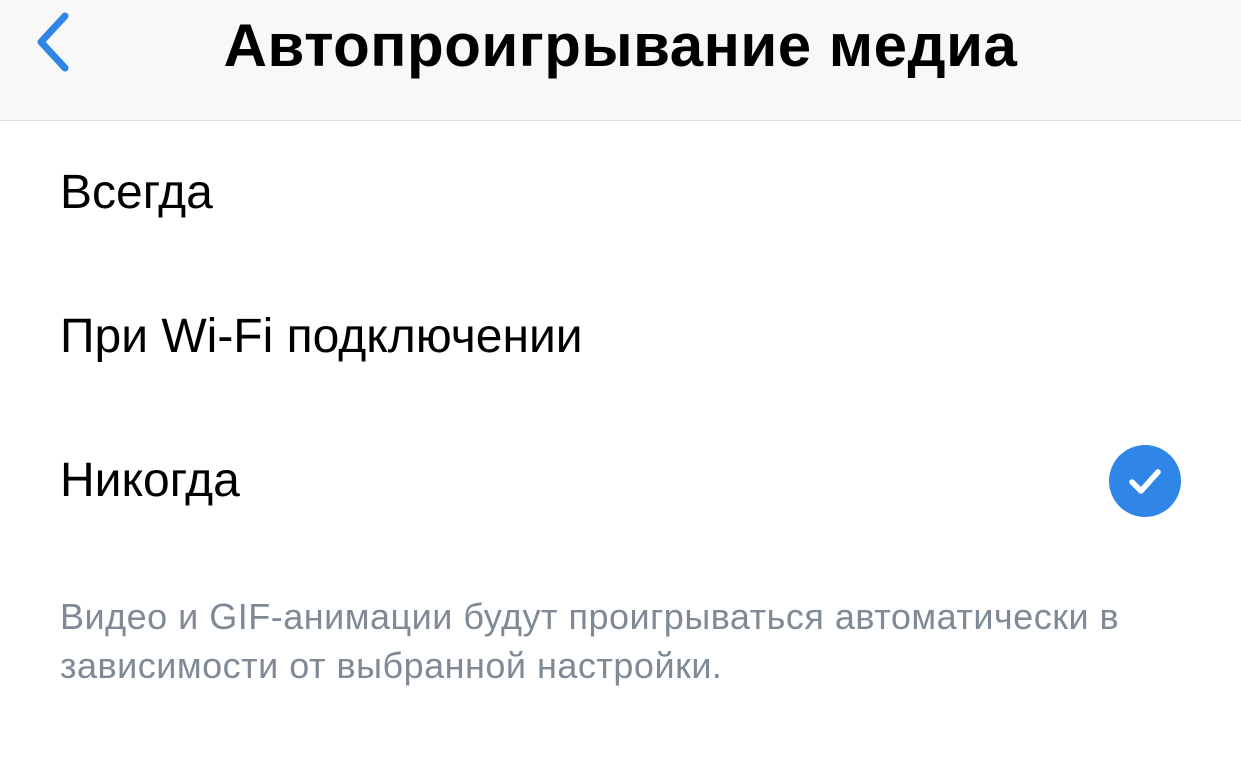  I want to click on option-label: Всегда, so click(136, 192).